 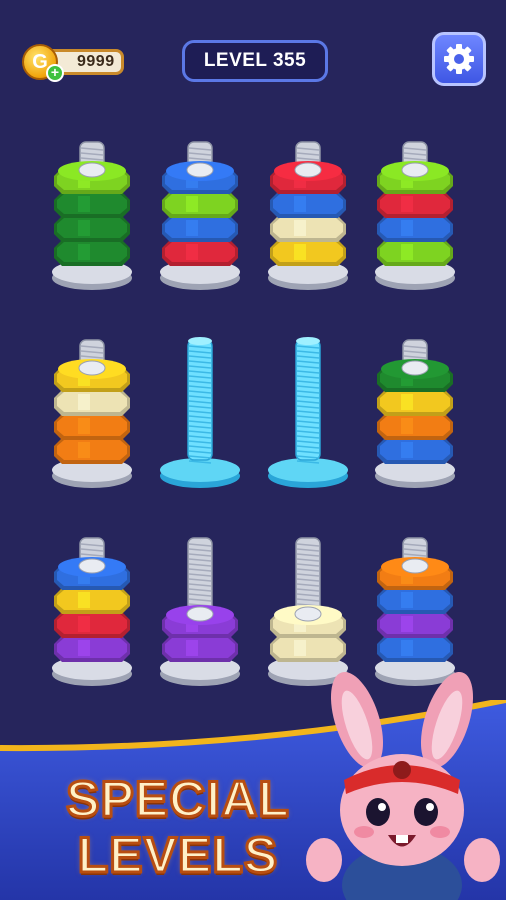 What do you see at coordinates (177, 855) in the screenshot?
I see `promo-line-2: LEVELS` at bounding box center [177, 855].